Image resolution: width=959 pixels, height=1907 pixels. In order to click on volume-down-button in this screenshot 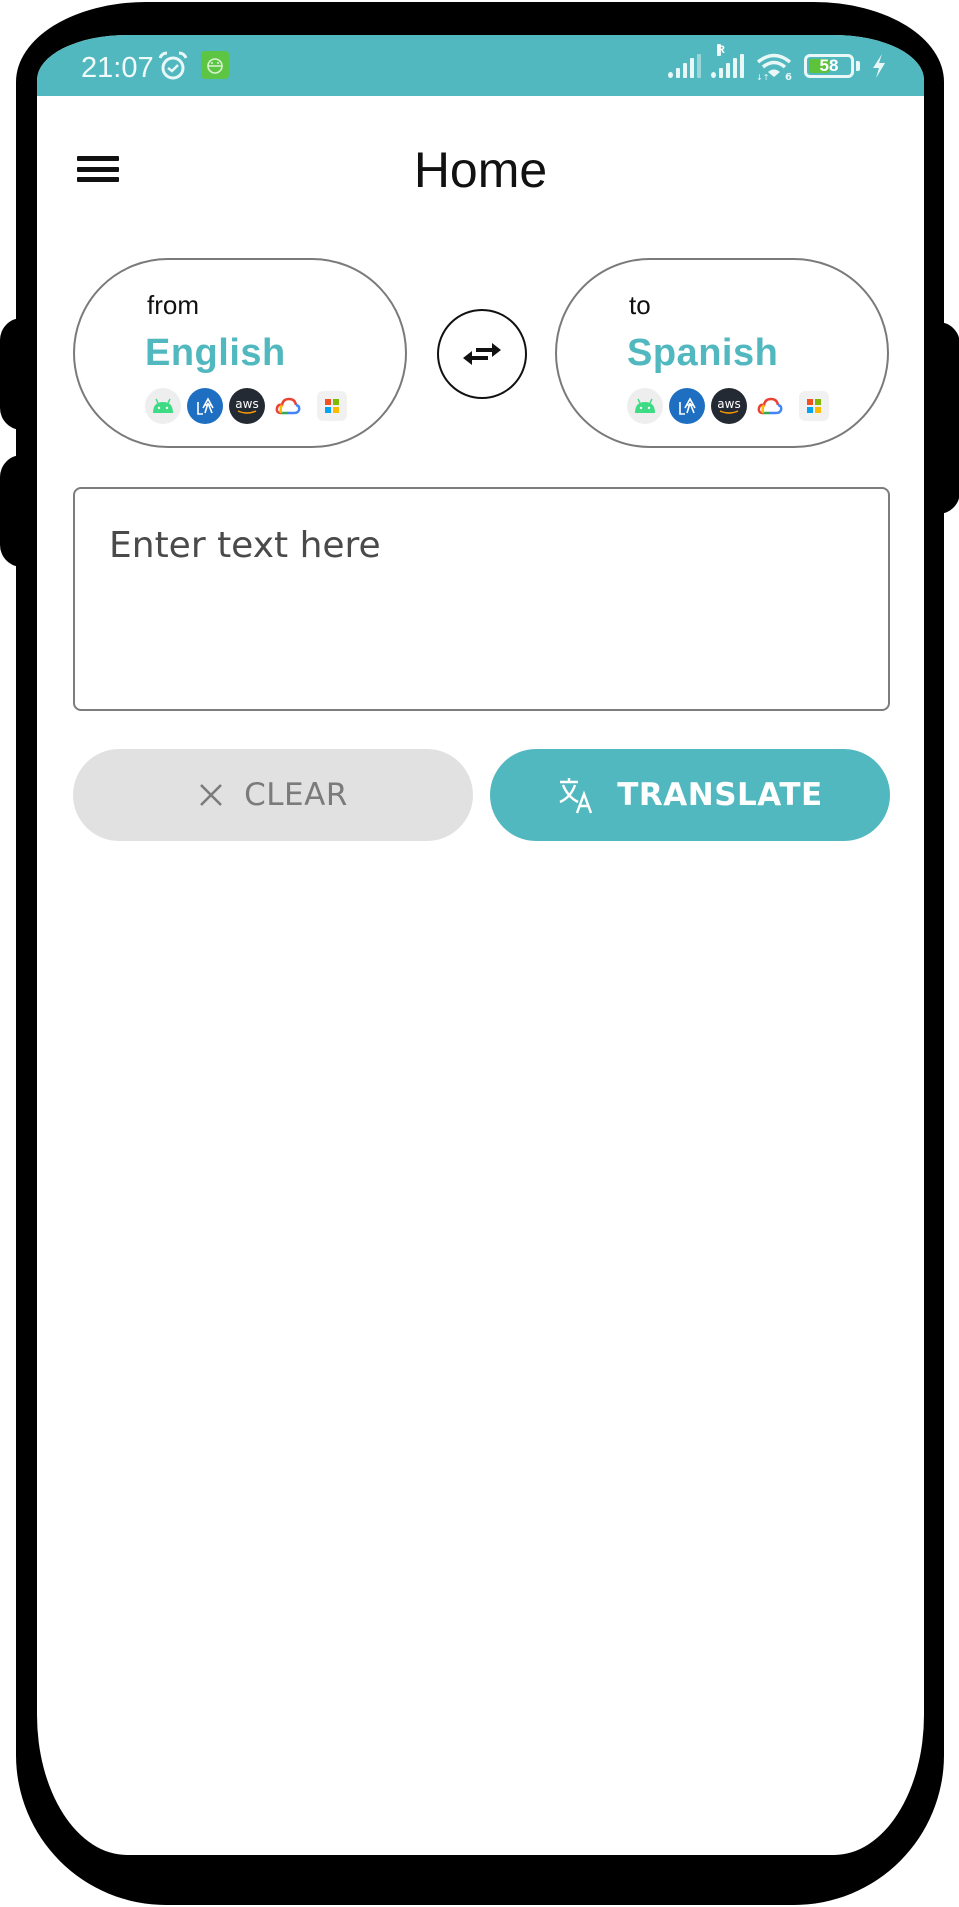, I will do `click(20, 511)`.